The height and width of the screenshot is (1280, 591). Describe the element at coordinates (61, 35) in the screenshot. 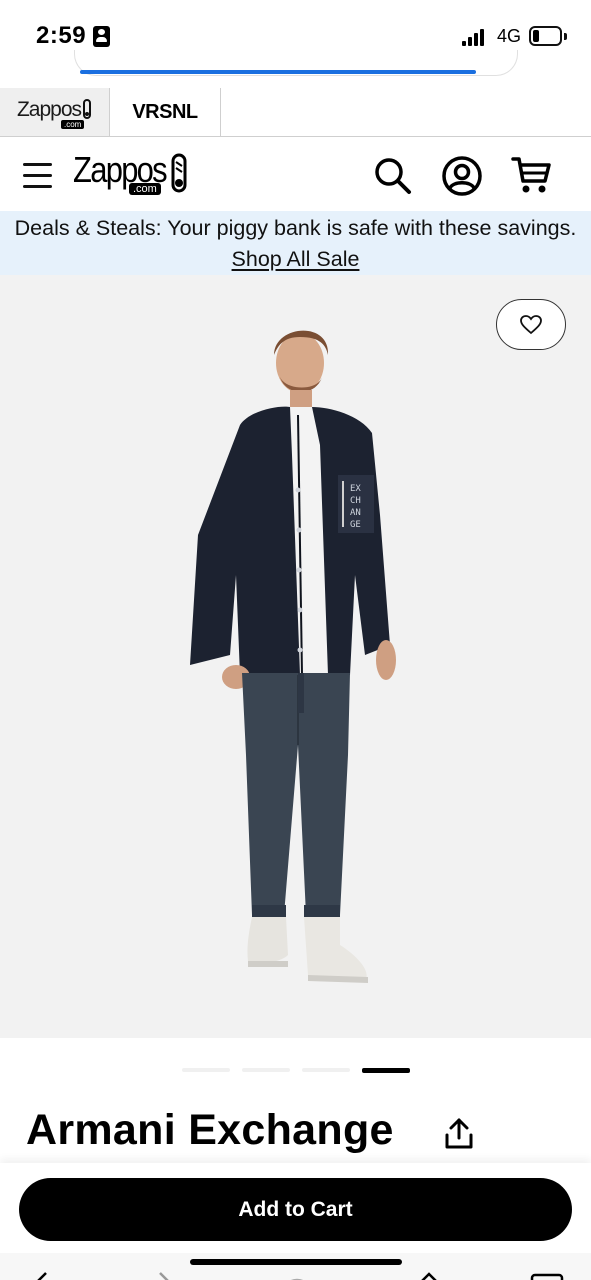

I see `status-time: 2:59` at that location.